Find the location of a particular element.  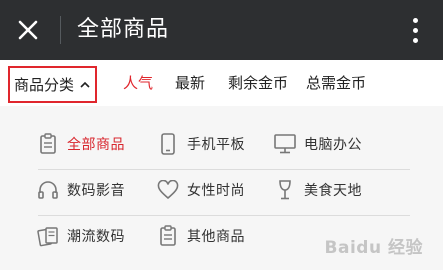

tab-remaining-coins: 剩余金币 is located at coordinates (258, 83).